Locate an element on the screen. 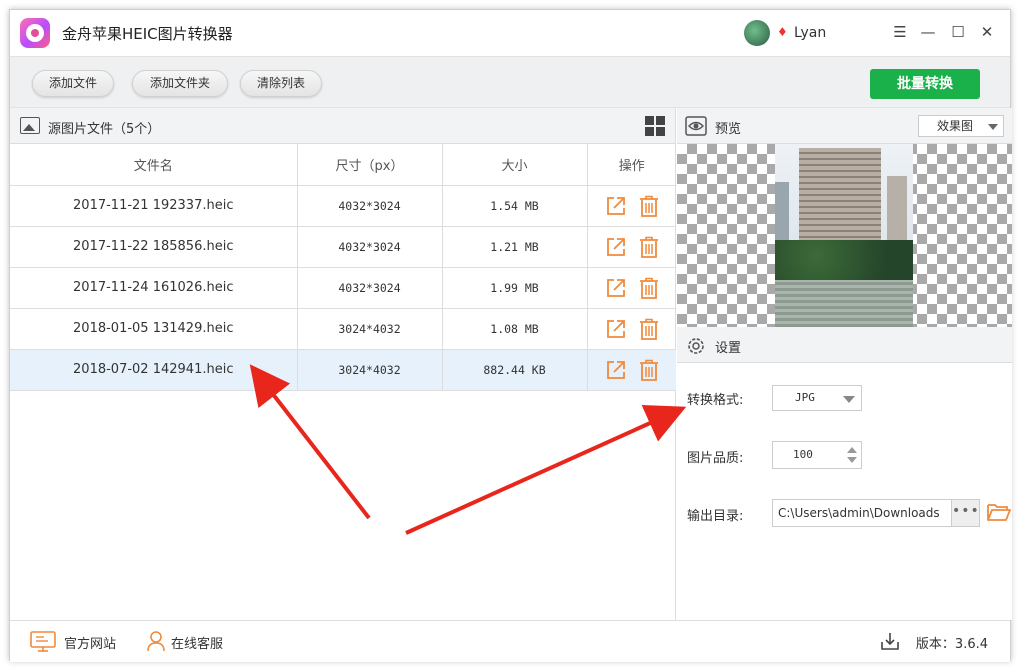 The width and height of the screenshot is (1020, 670). file-name-cell: 2017-11-24 161026.heic is located at coordinates (154, 288).